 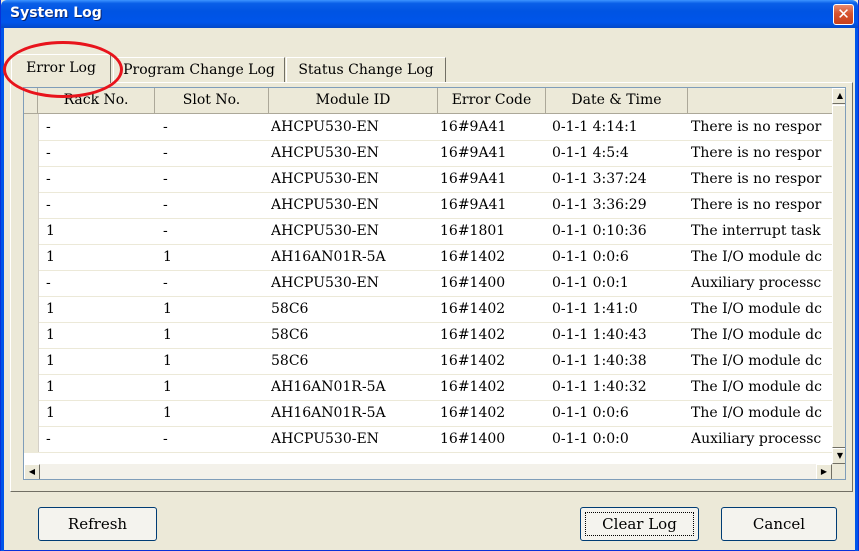 What do you see at coordinates (353, 100) in the screenshot?
I see `header-module-id: Module ID` at bounding box center [353, 100].